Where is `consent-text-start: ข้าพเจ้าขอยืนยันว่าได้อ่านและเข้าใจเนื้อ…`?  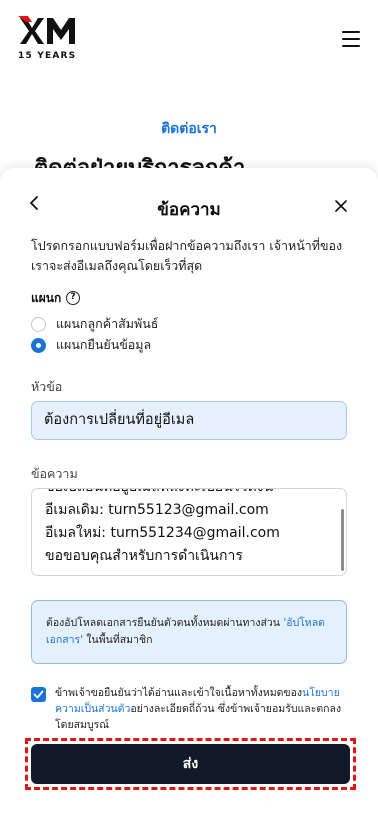
consent-text-start: ข้าพเจ้าขอยืนยันว่าได้อ่านและเข้าใจเนื้อ… is located at coordinates (179, 693).